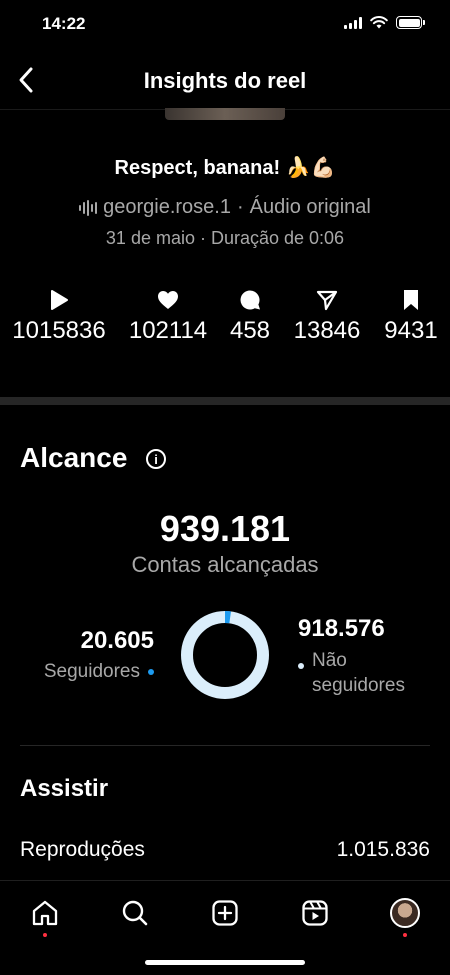  What do you see at coordinates (88, 207) in the screenshot?
I see `audio-wave-icon` at bounding box center [88, 207].